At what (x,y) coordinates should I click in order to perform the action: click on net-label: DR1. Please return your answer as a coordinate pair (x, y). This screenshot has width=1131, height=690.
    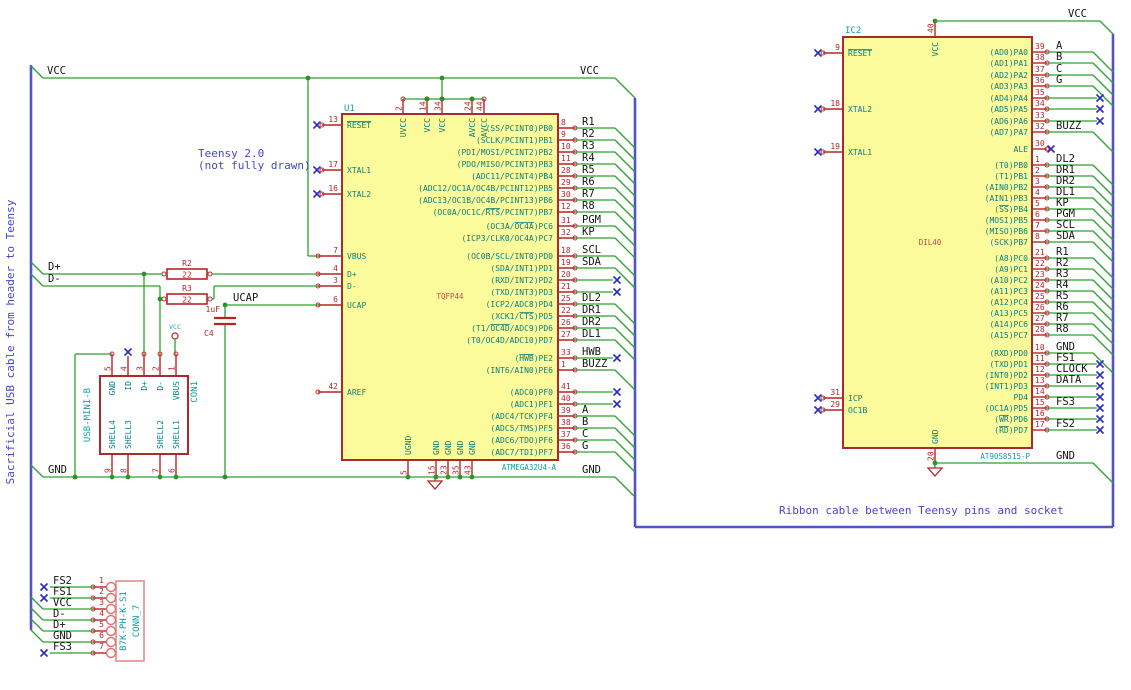
    Looking at the image, I should click on (591, 310).